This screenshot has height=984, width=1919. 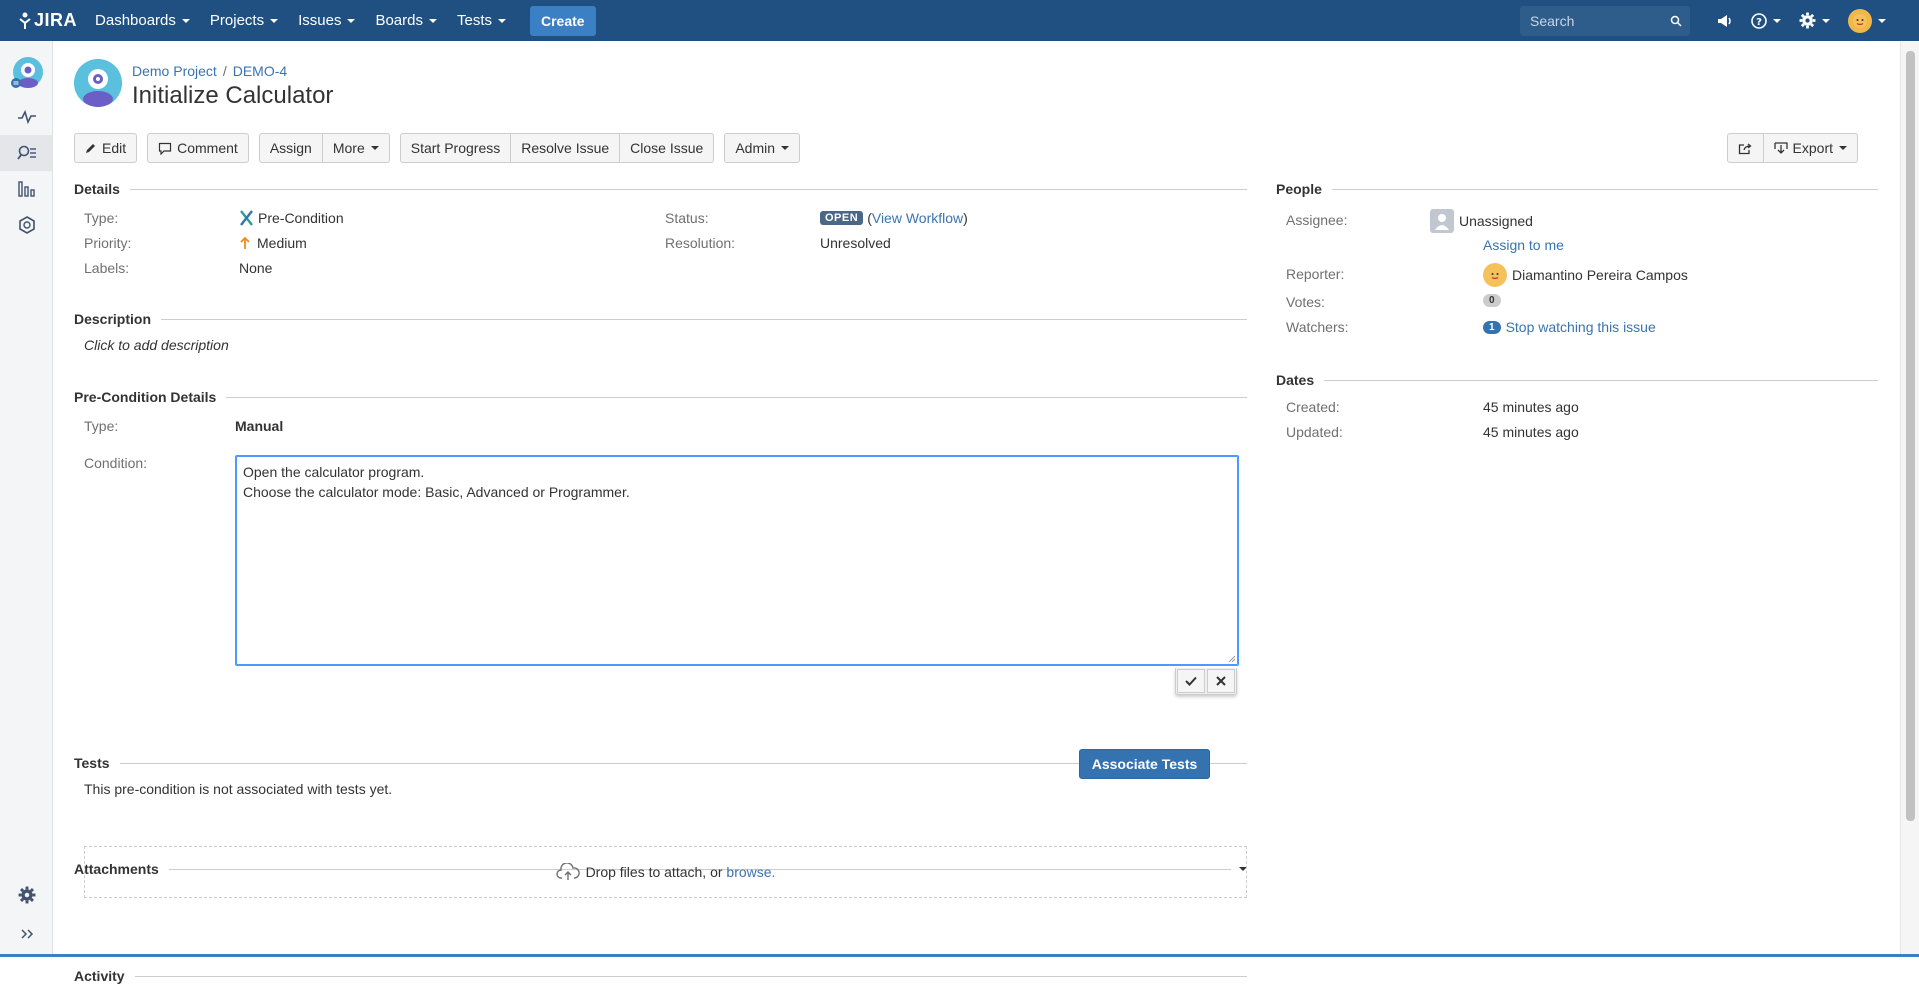 I want to click on nav-projects: Projects, so click(x=244, y=20).